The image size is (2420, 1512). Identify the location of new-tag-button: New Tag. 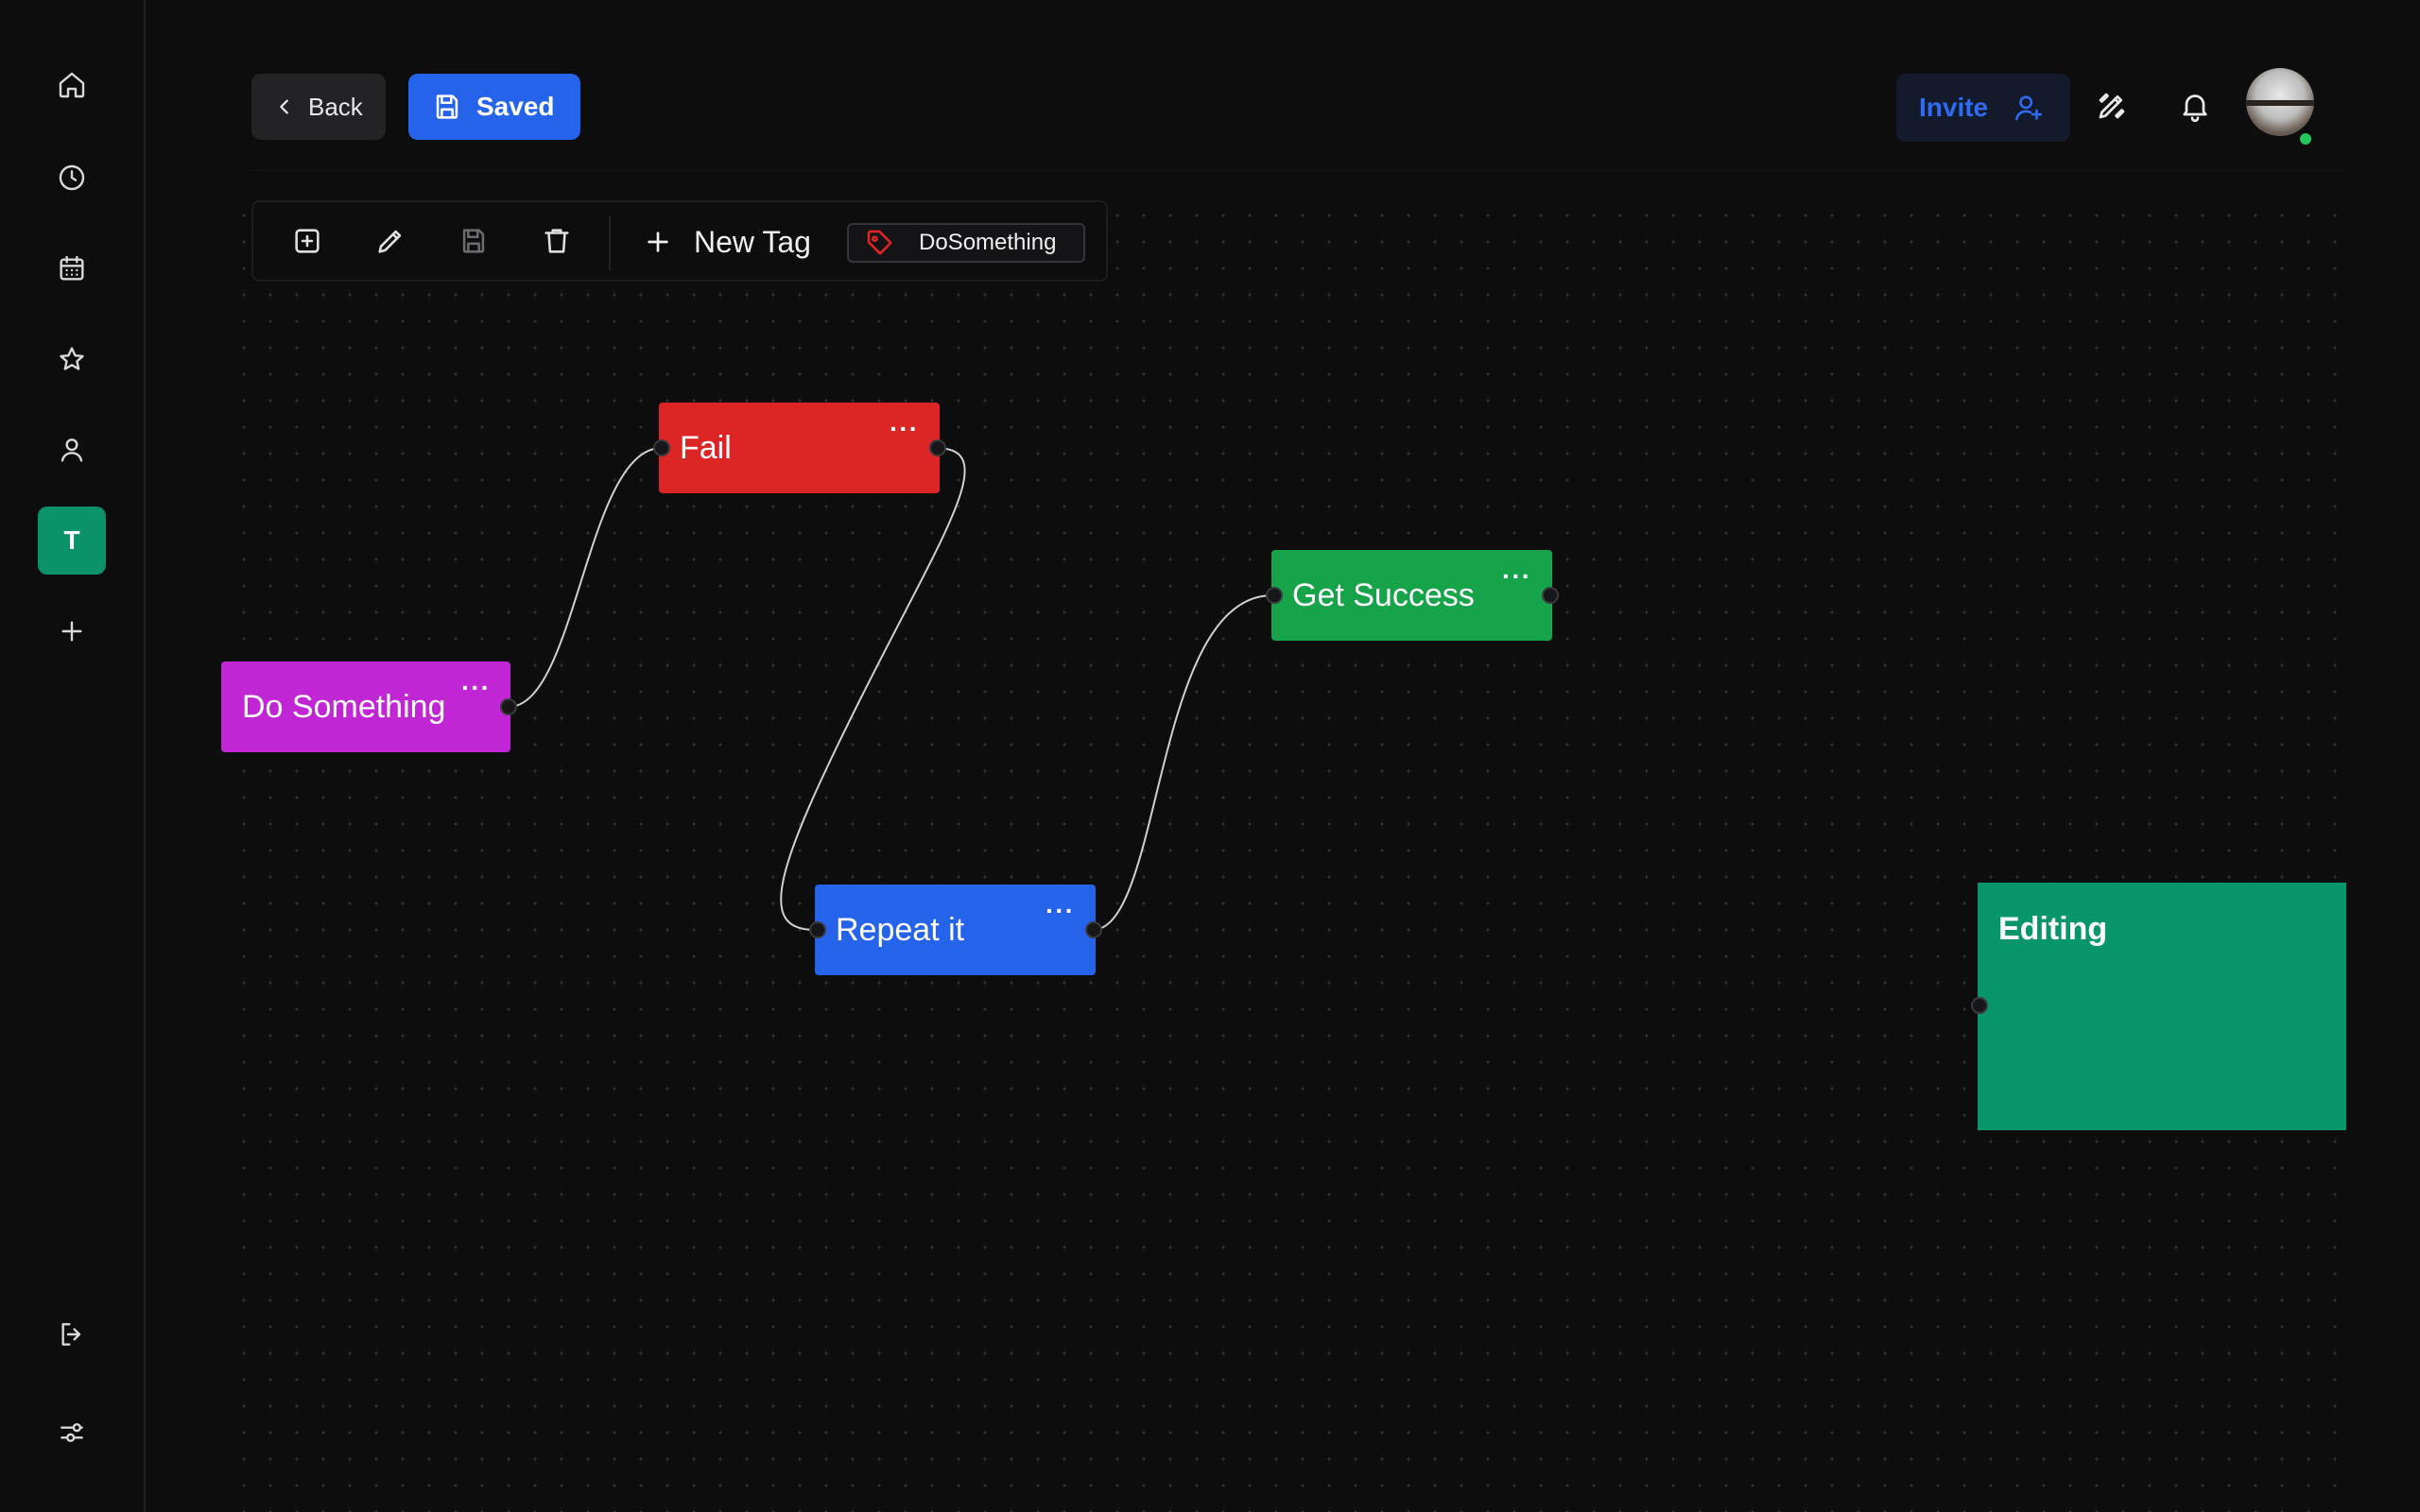
(727, 242).